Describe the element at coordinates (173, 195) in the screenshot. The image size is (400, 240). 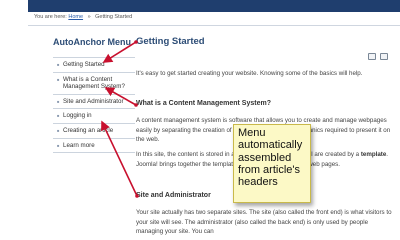
I see `section-heading-site-admin: Site and Administrator` at that location.